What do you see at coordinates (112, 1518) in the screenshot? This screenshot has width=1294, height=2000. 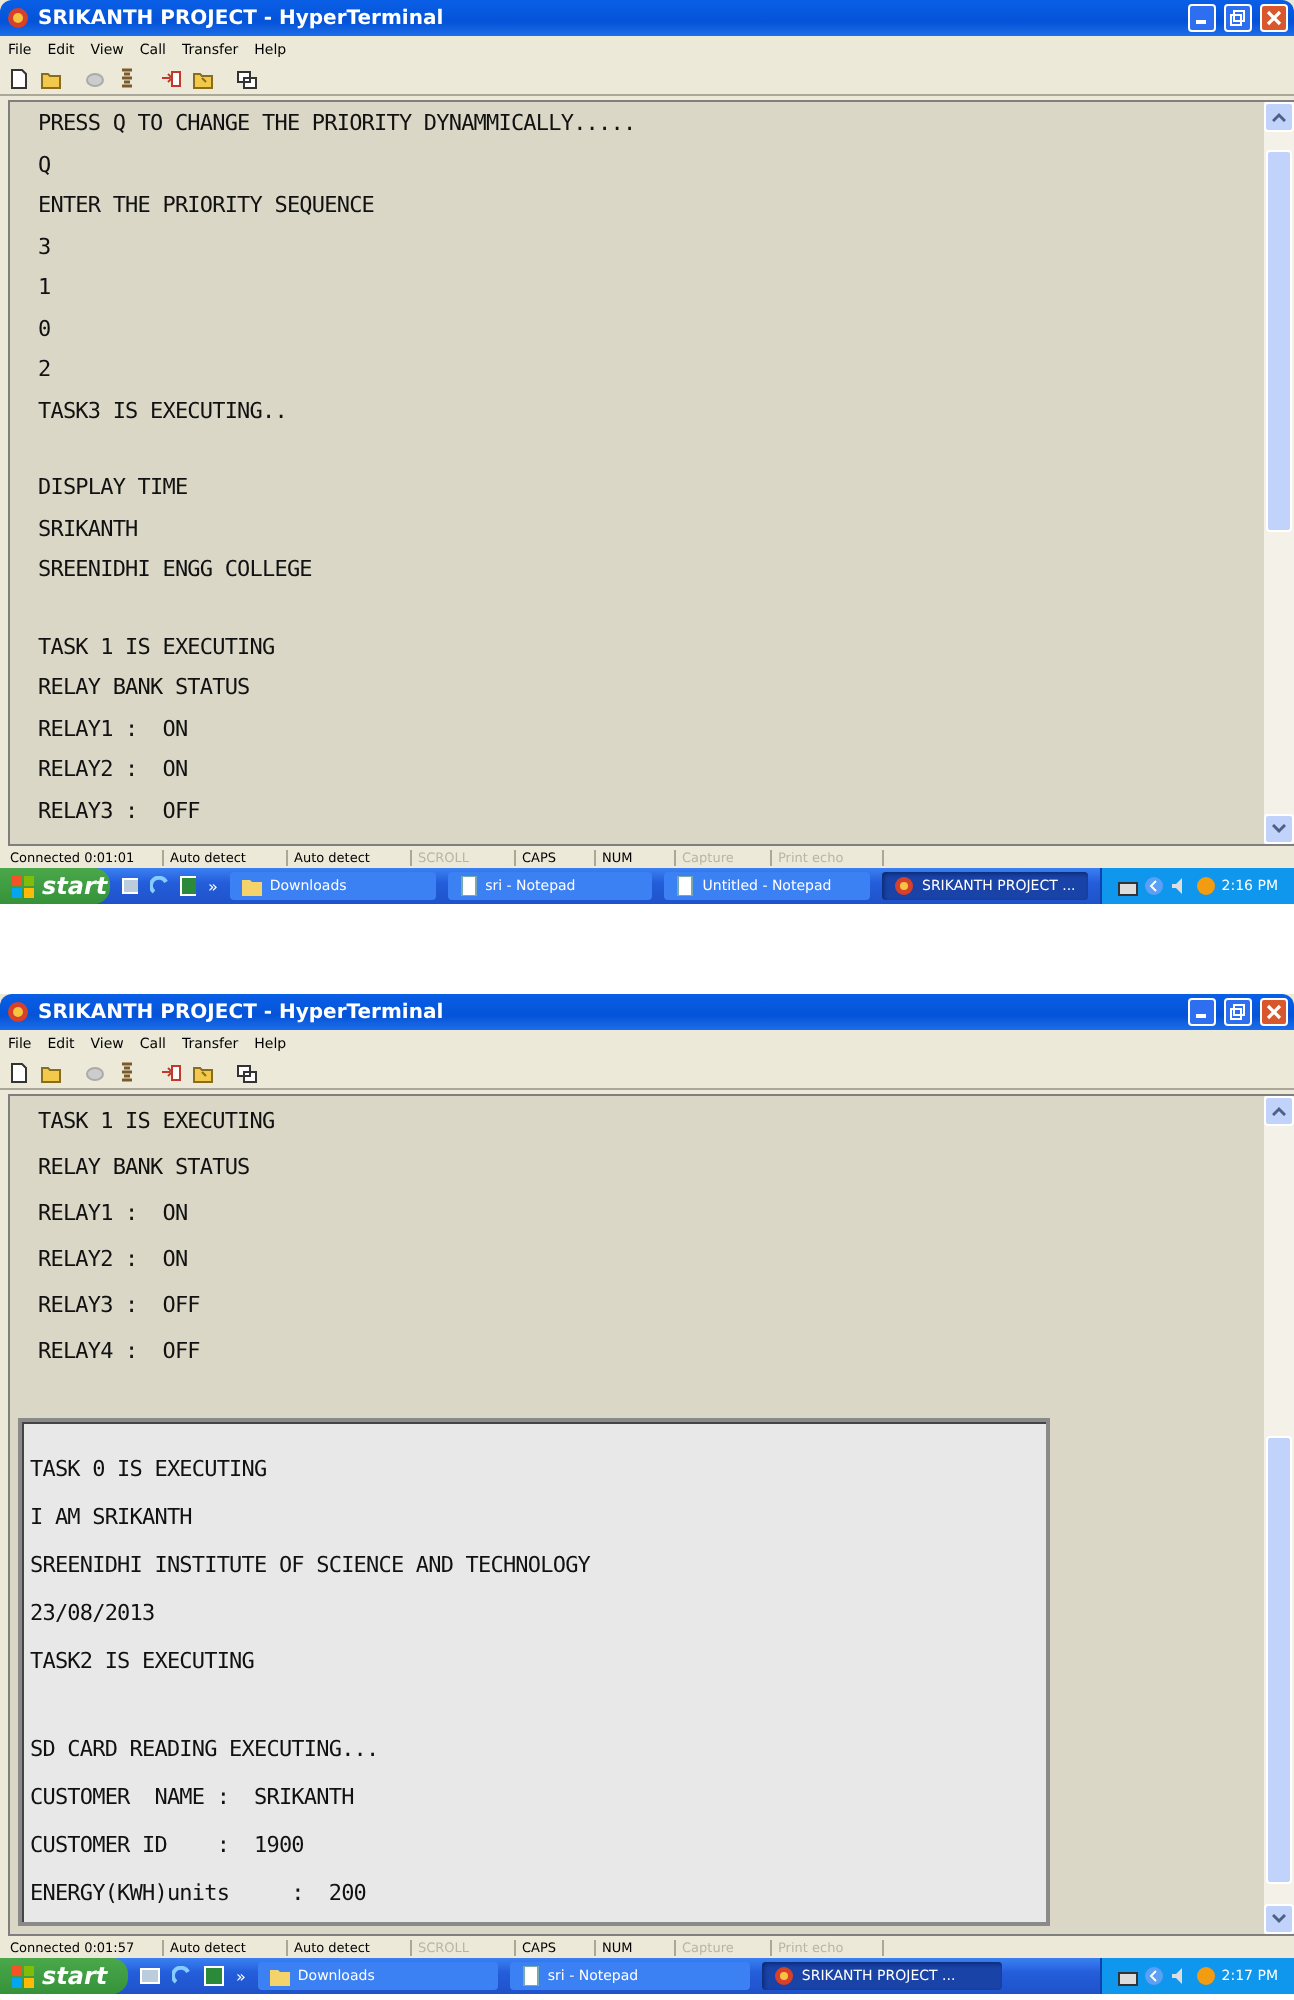 I see `terminal-line: I AM SRIKANTH` at bounding box center [112, 1518].